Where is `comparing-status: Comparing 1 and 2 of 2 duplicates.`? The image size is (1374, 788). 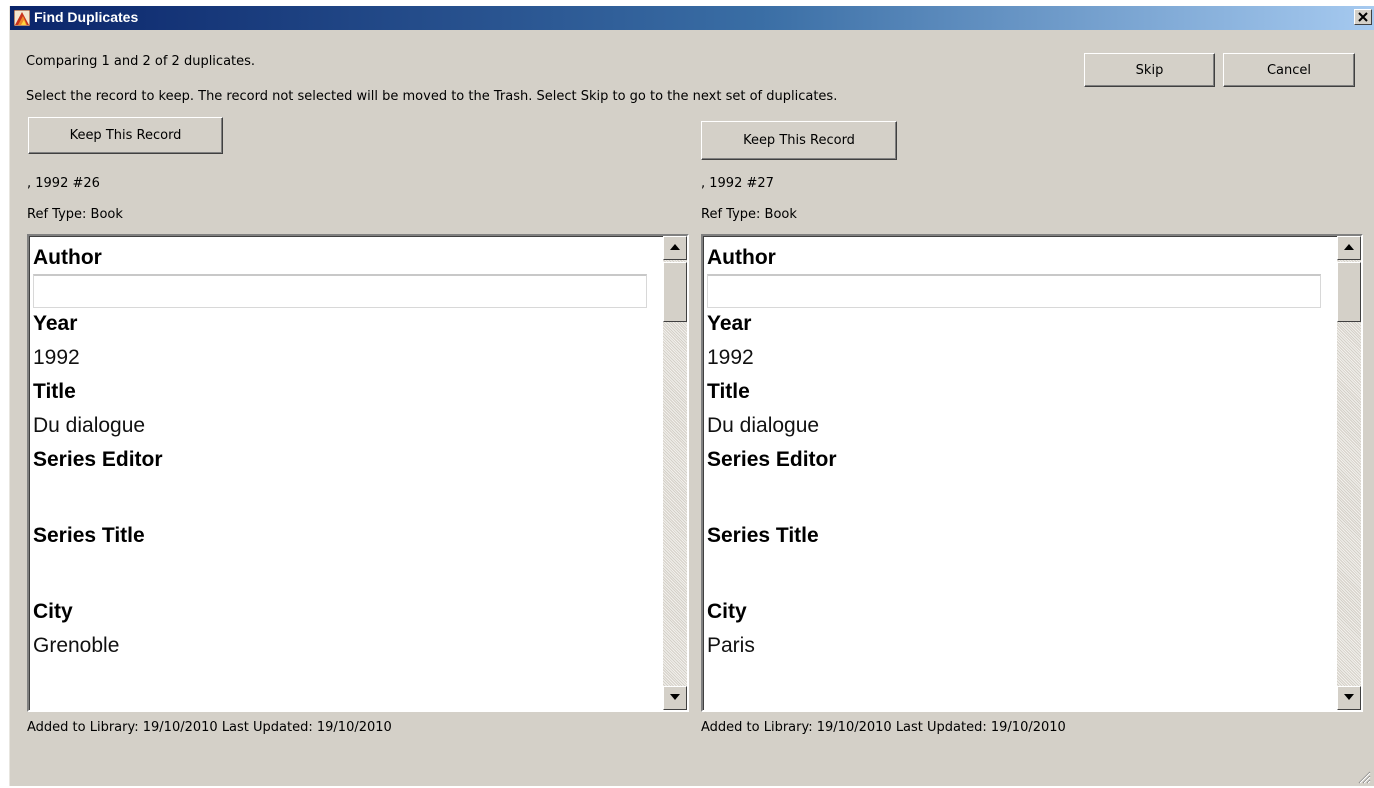
comparing-status: Comparing 1 and 2 of 2 duplicates. is located at coordinates (141, 61).